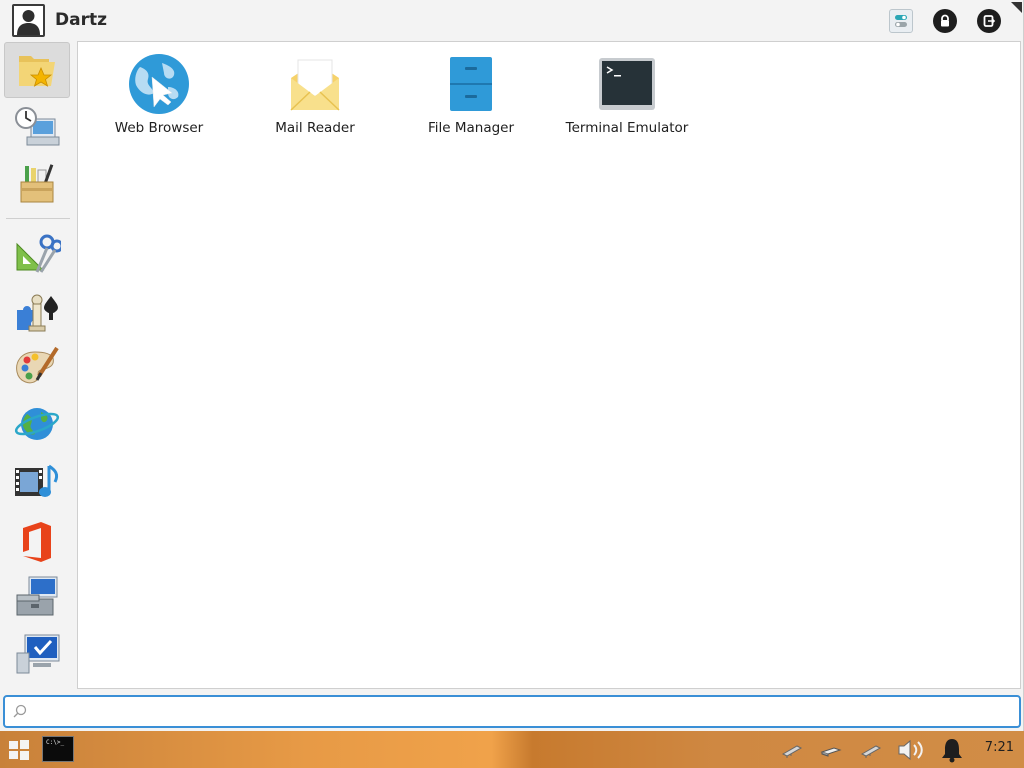 The image size is (1024, 768). Describe the element at coordinates (58, 749) in the screenshot. I see `taskbar-terminal-button: C:\>_` at that location.